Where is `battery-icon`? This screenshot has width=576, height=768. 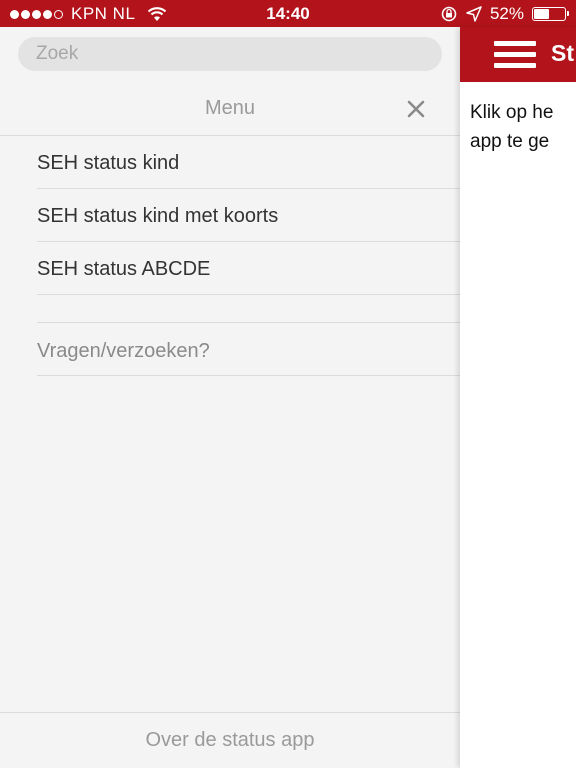
battery-icon is located at coordinates (550, 14).